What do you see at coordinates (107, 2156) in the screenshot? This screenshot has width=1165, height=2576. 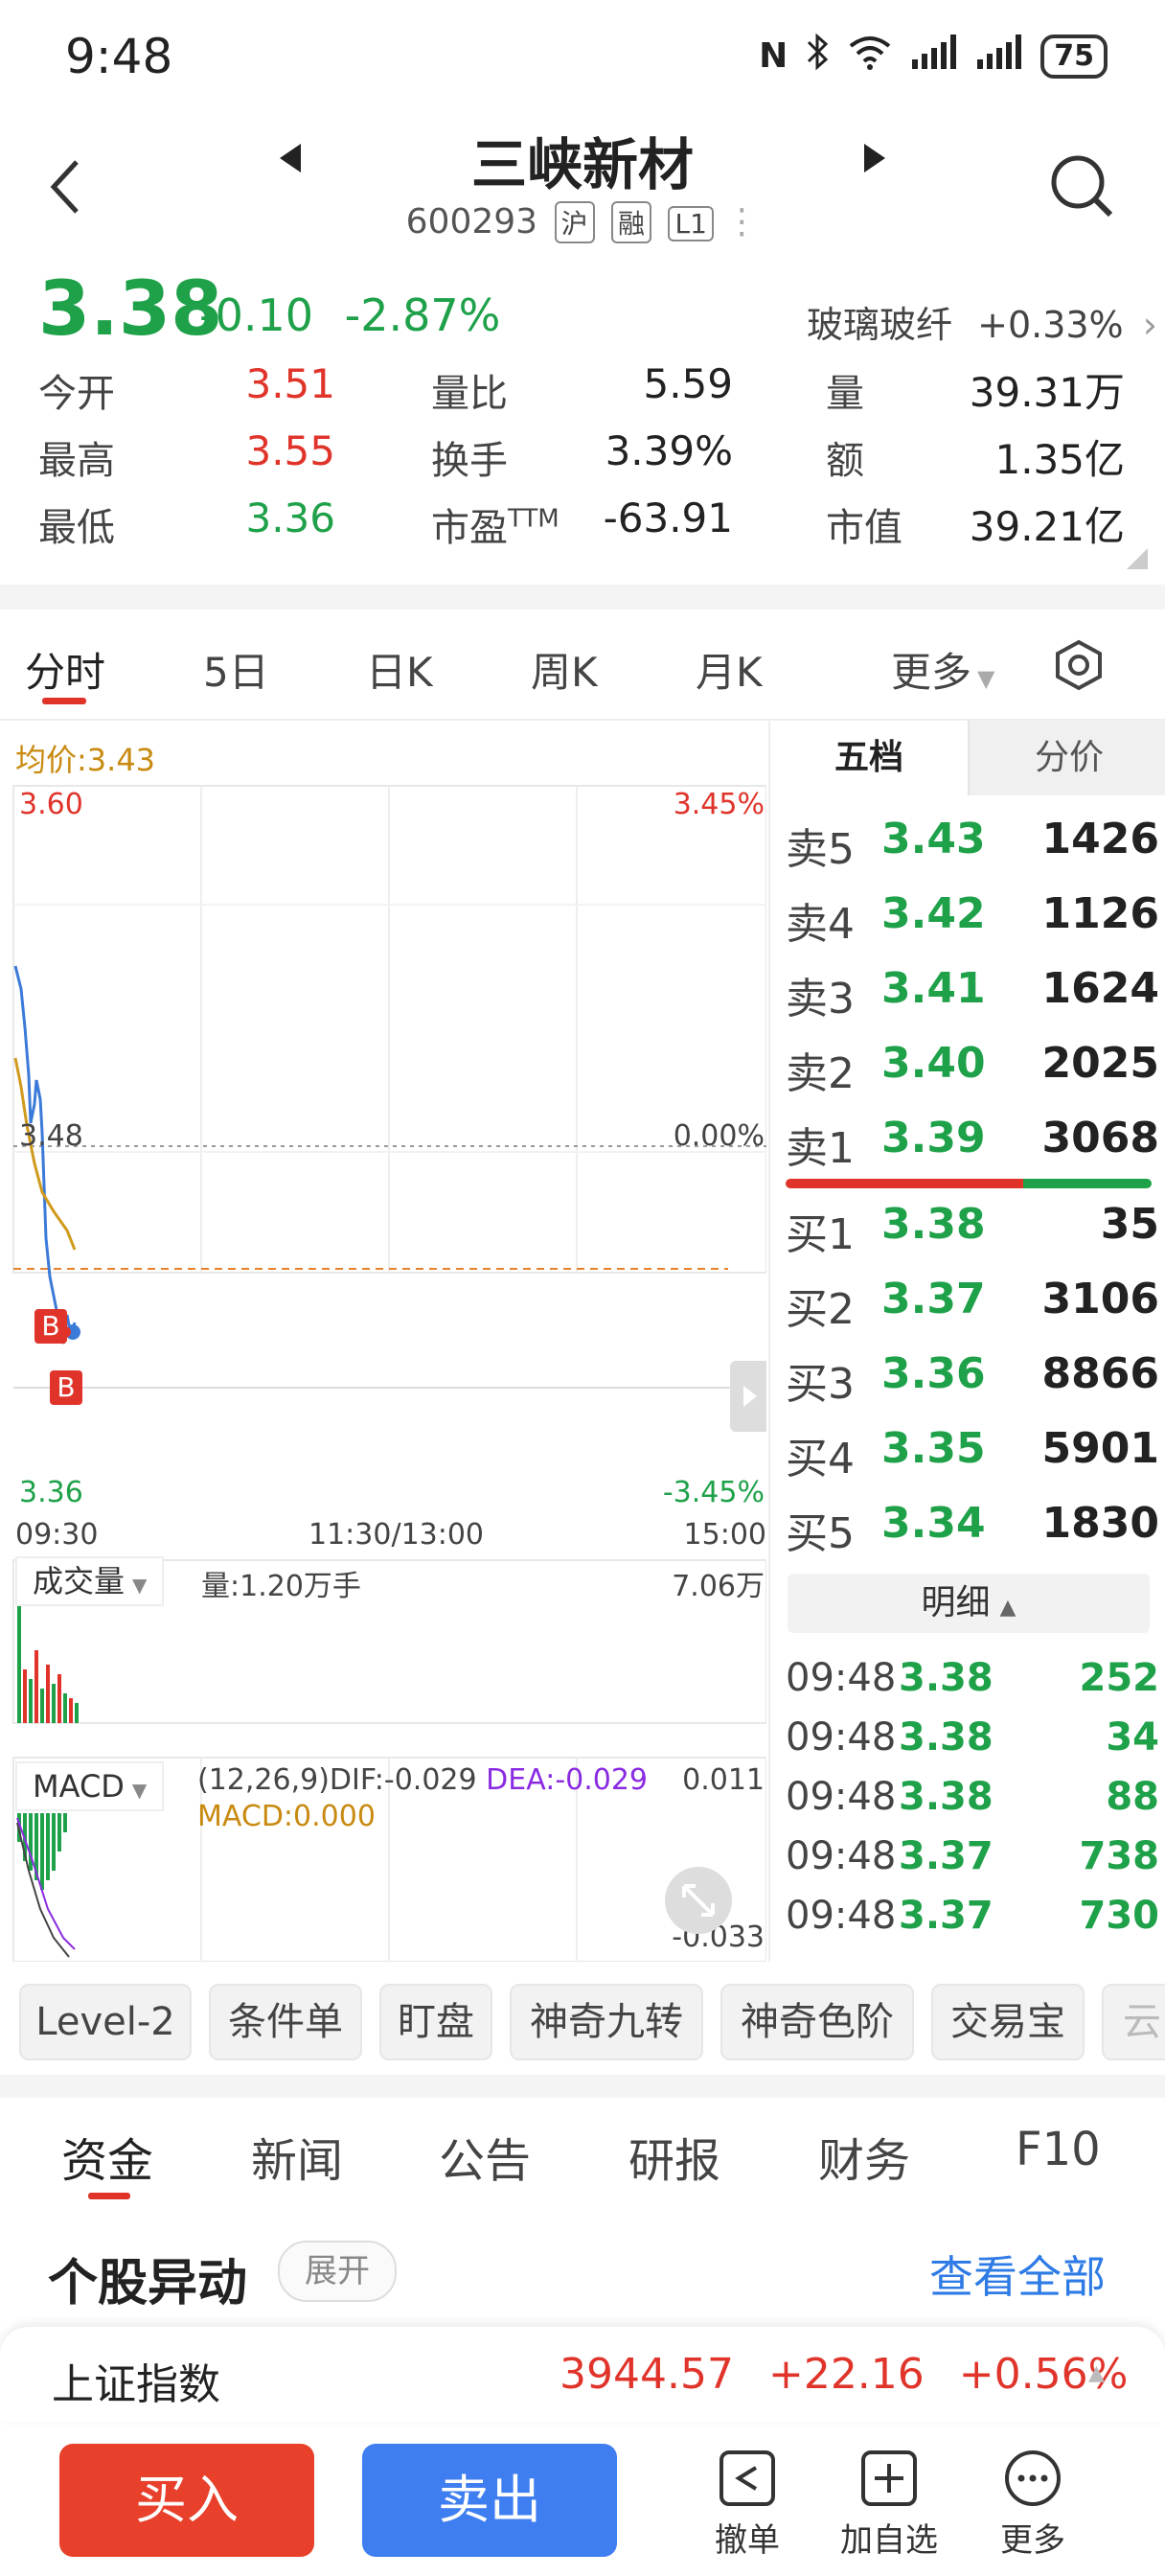 I see `tab-capital: 资金` at bounding box center [107, 2156].